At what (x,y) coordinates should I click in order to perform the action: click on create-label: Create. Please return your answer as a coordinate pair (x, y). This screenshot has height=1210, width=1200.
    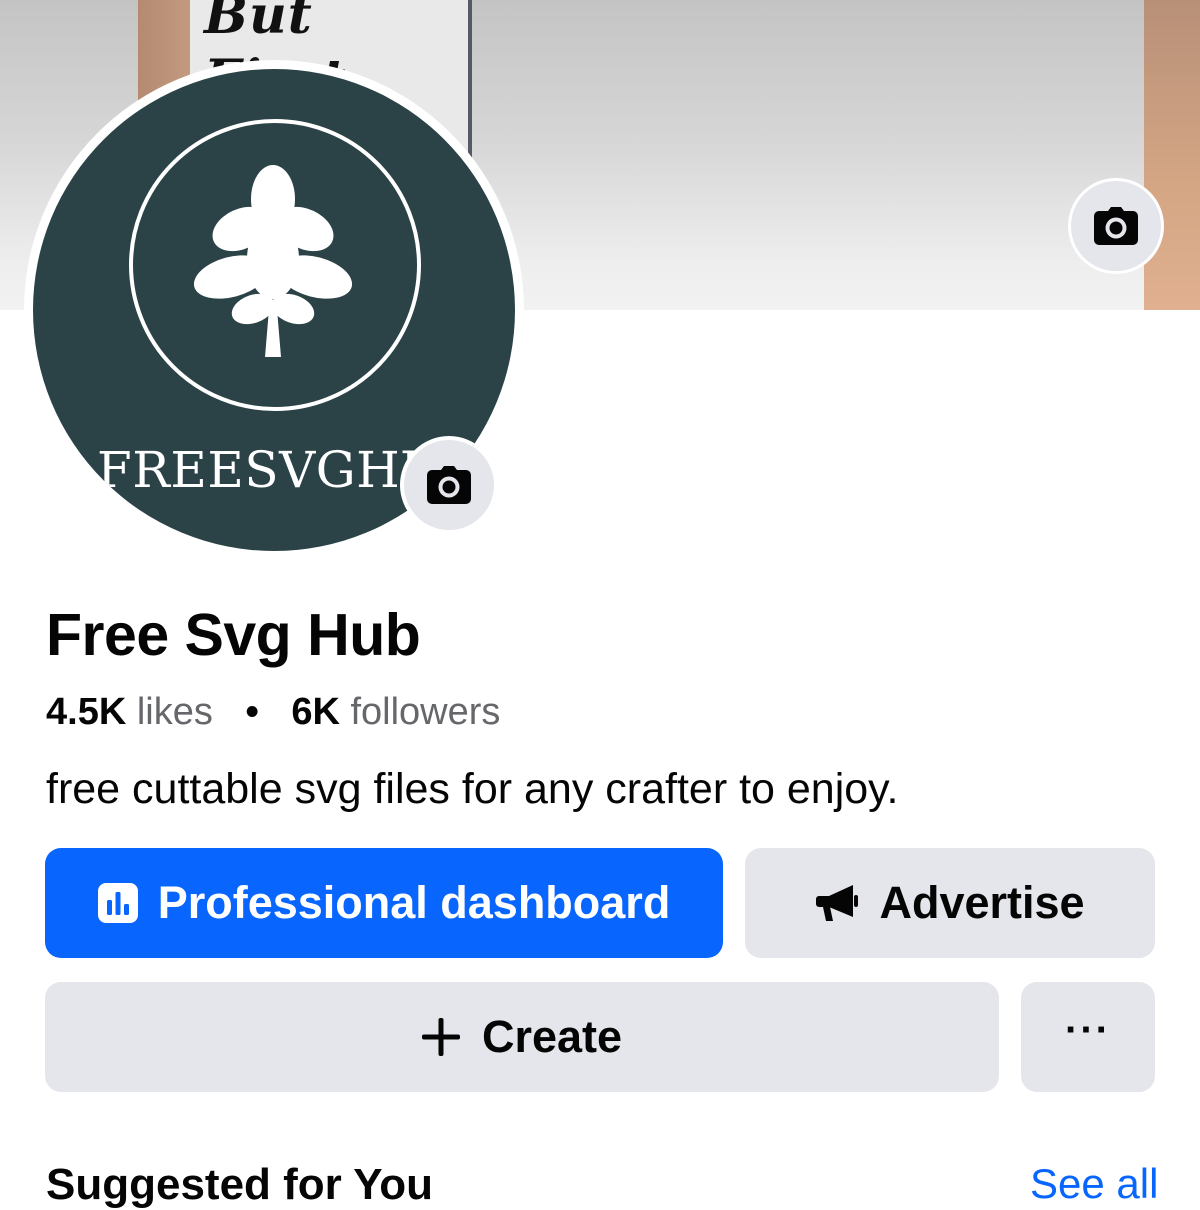
    Looking at the image, I should click on (552, 1036).